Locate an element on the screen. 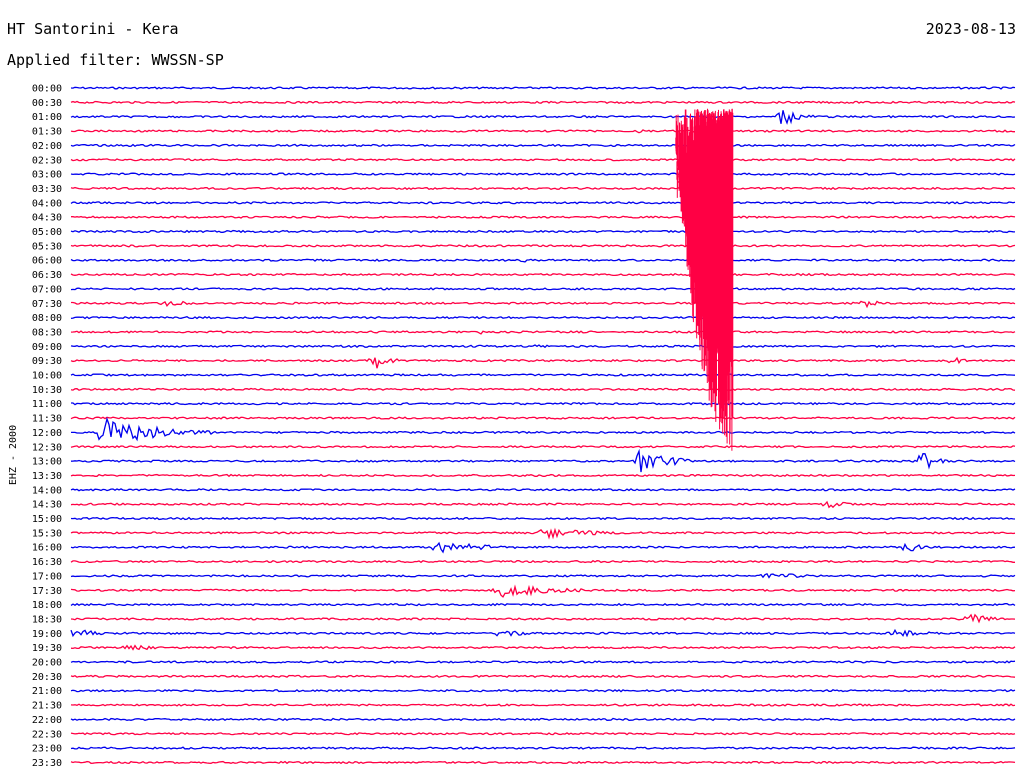 The width and height of the screenshot is (1024, 780). row-time-label: 17:00 is located at coordinates (47, 576).